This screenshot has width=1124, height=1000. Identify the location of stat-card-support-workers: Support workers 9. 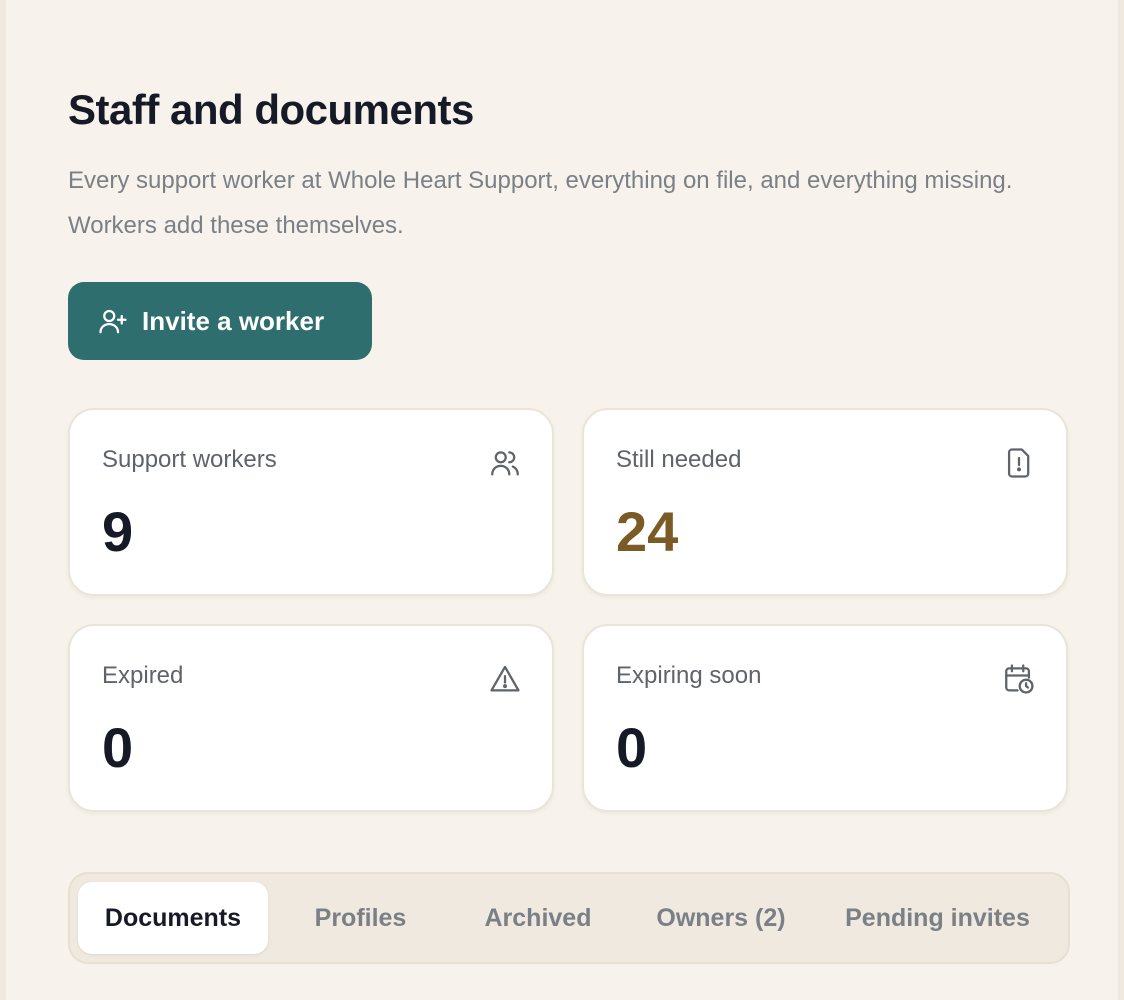
(311, 502).